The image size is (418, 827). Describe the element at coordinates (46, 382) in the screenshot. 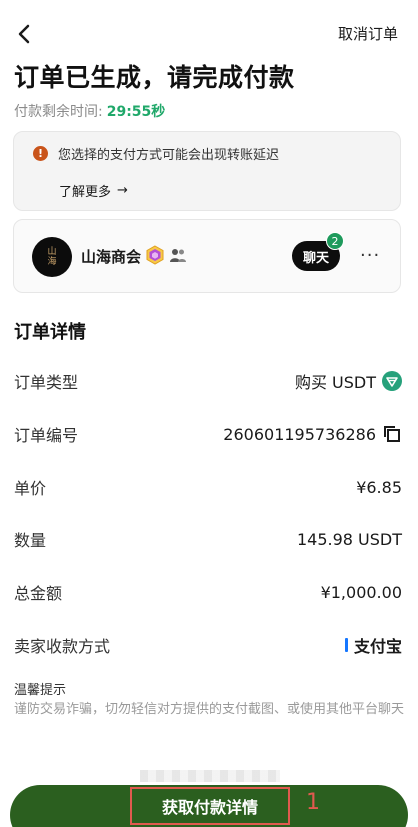

I see `detail-label: 订单类型` at that location.